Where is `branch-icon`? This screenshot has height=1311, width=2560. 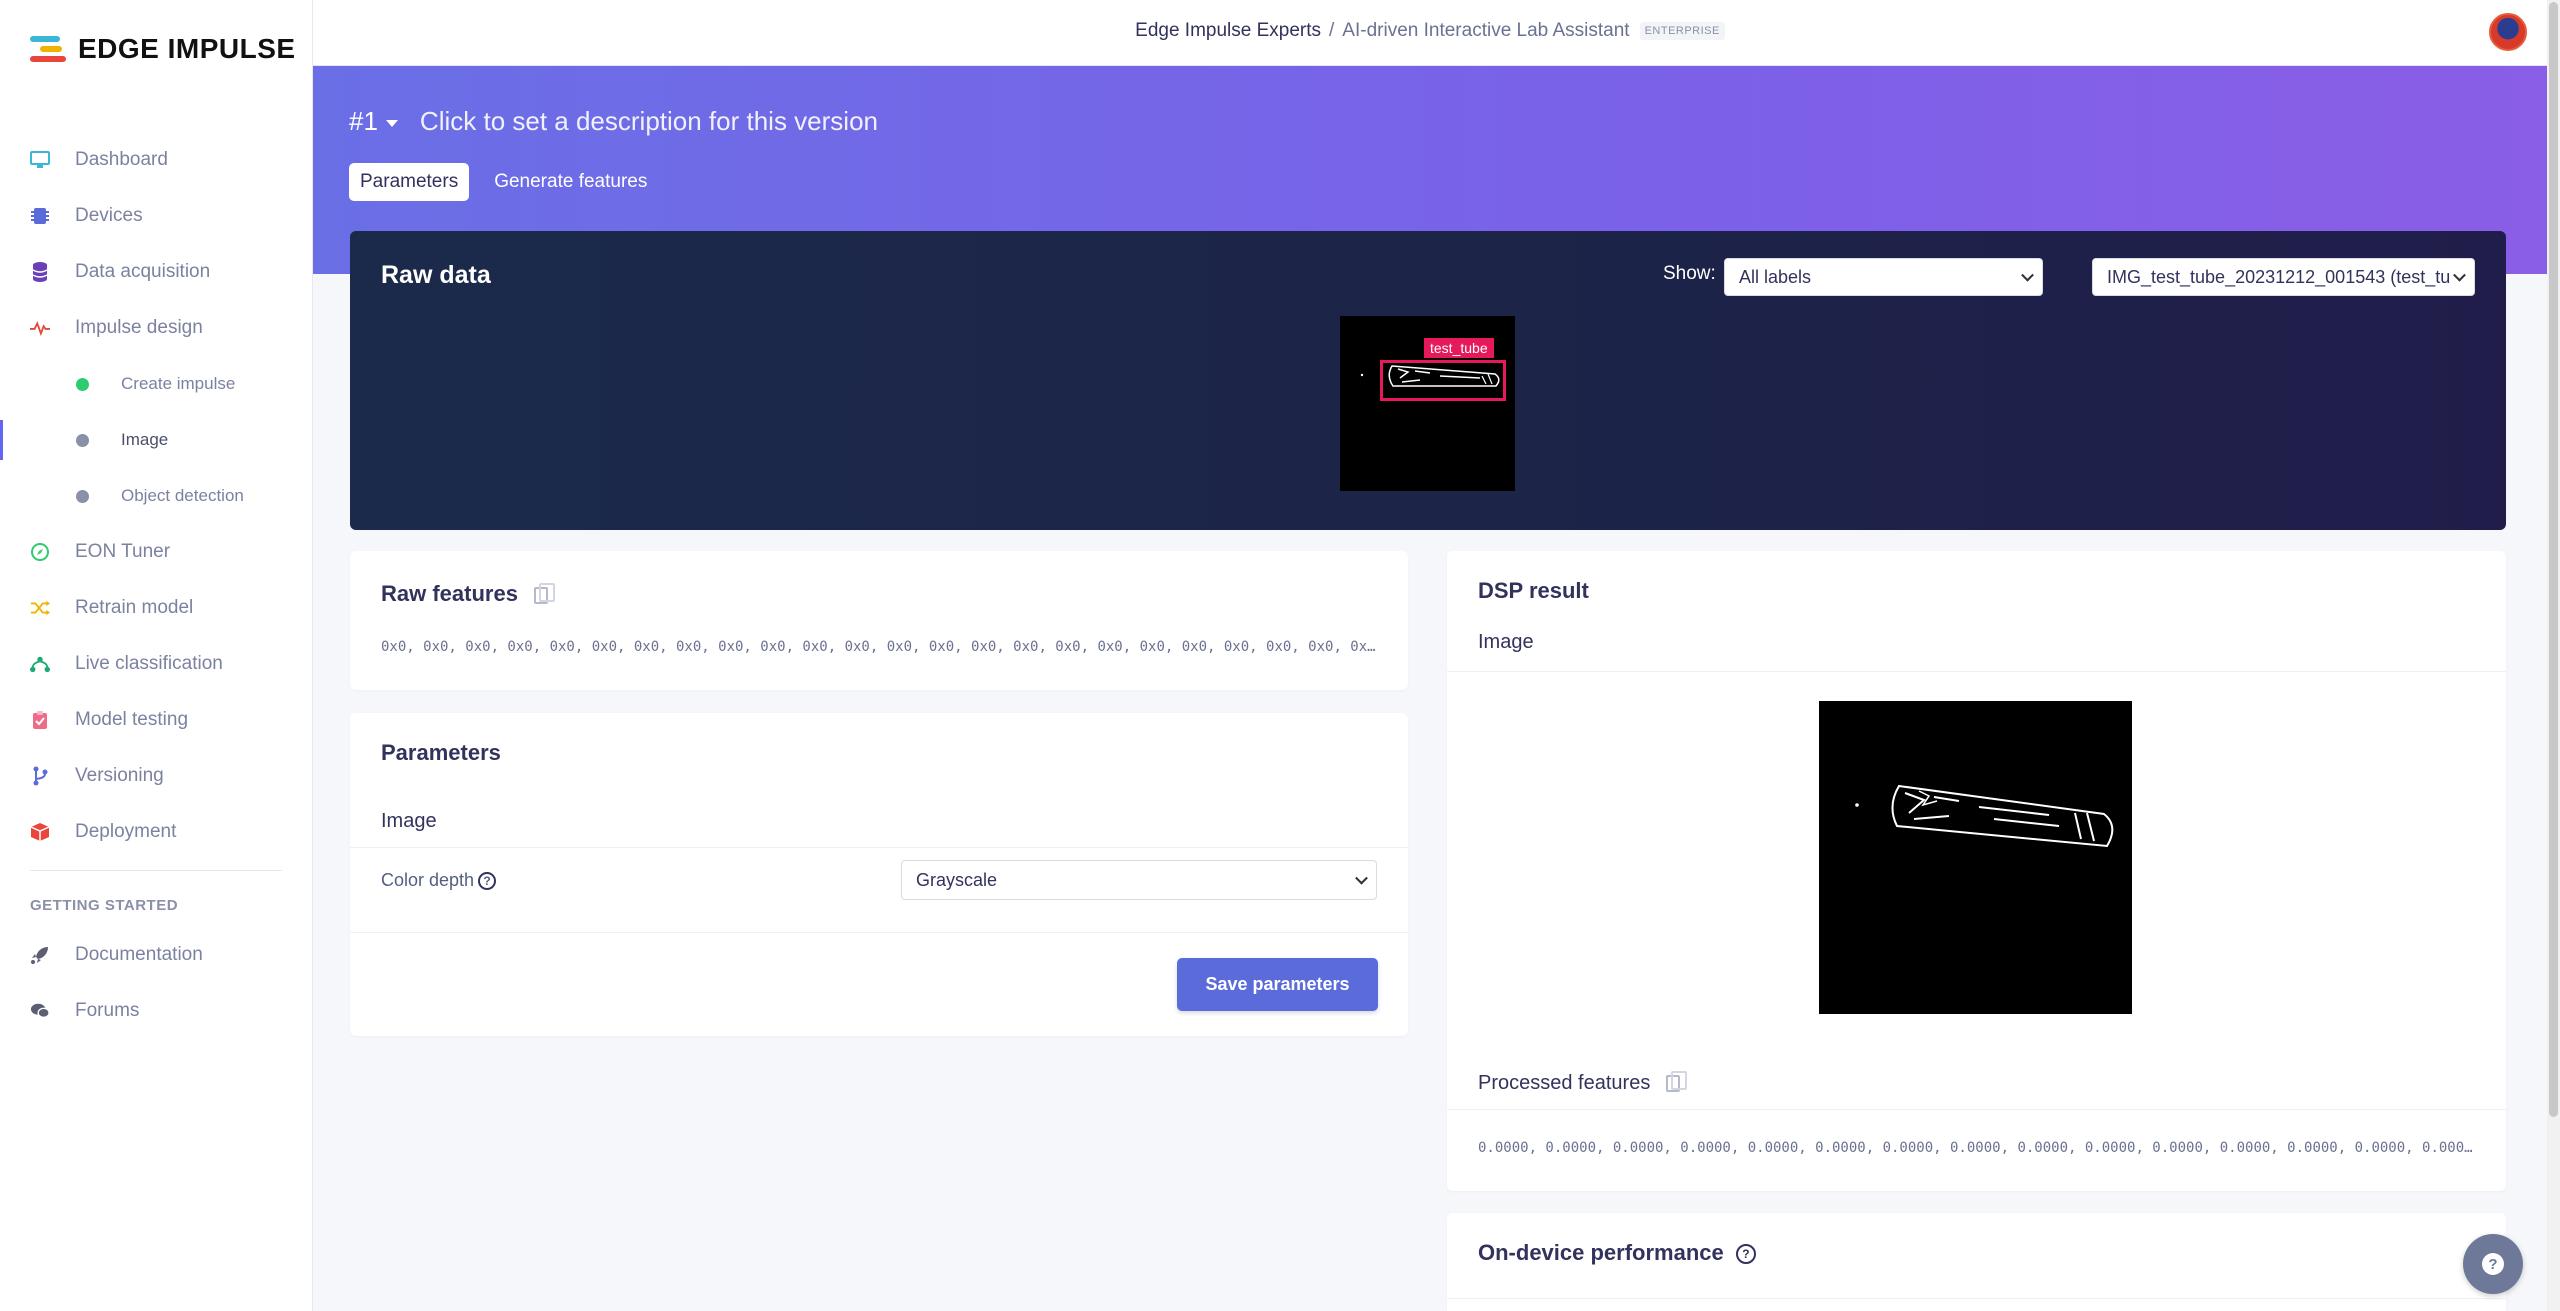
branch-icon is located at coordinates (40, 776).